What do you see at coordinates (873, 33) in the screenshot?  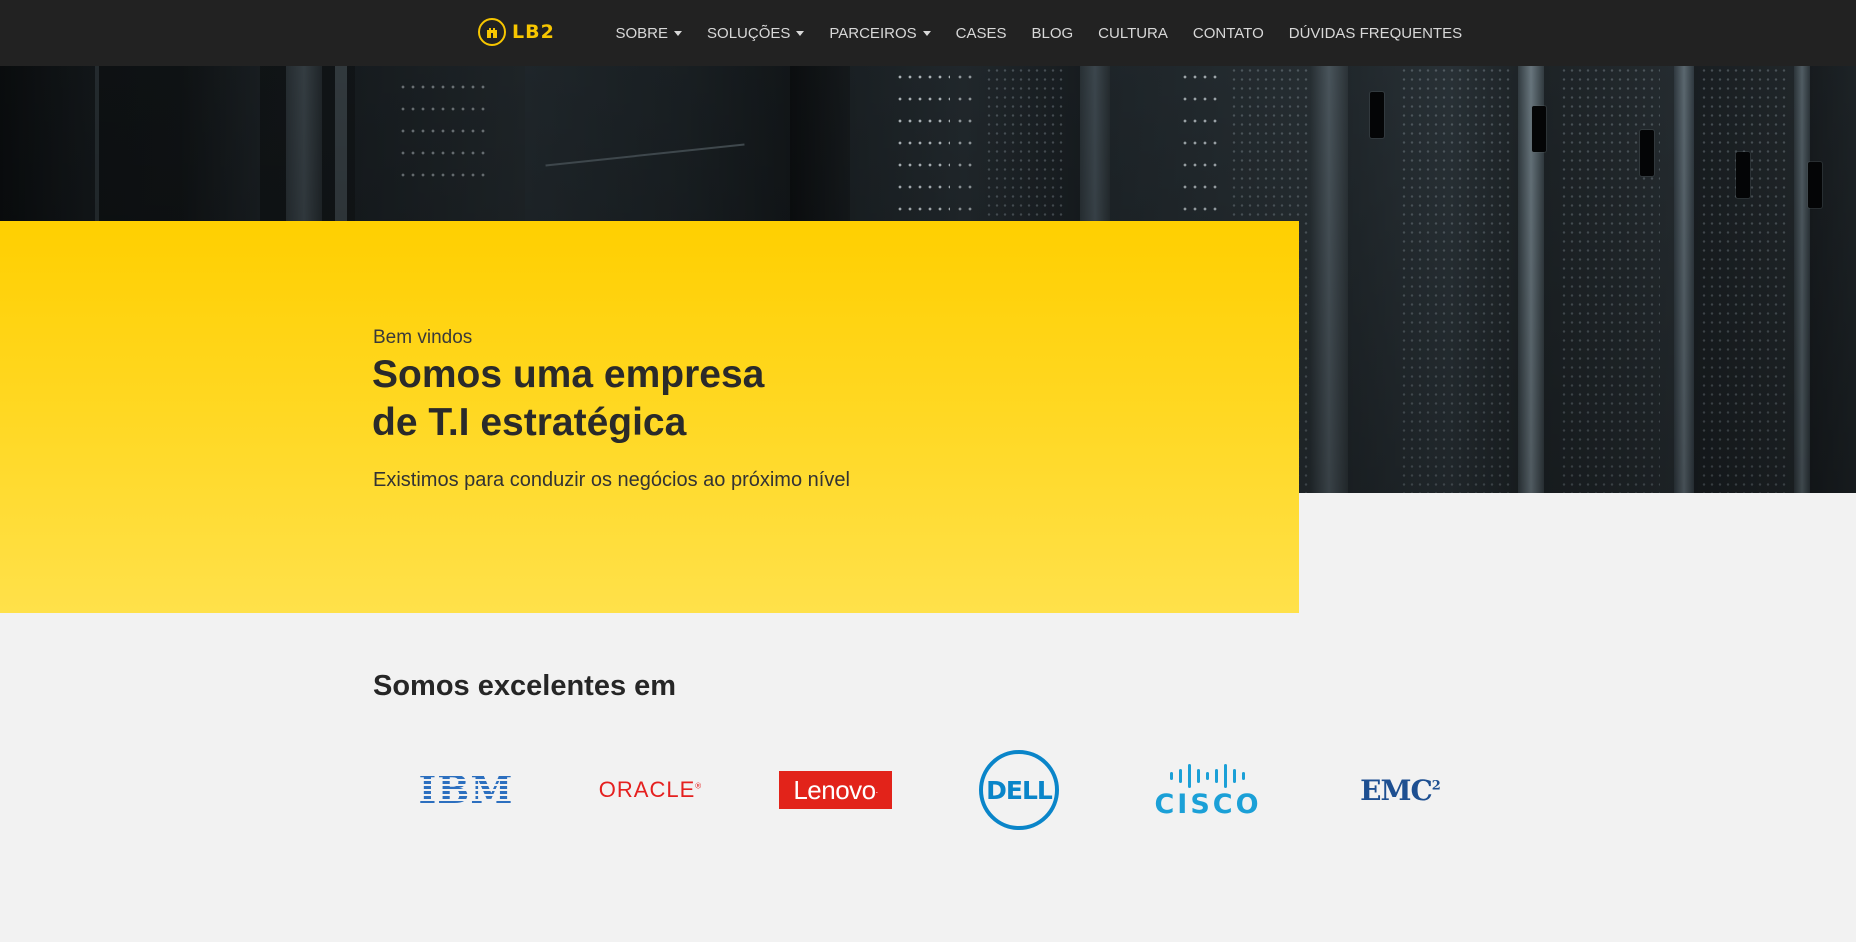 I see `nav-item-label: PARCEIROS` at bounding box center [873, 33].